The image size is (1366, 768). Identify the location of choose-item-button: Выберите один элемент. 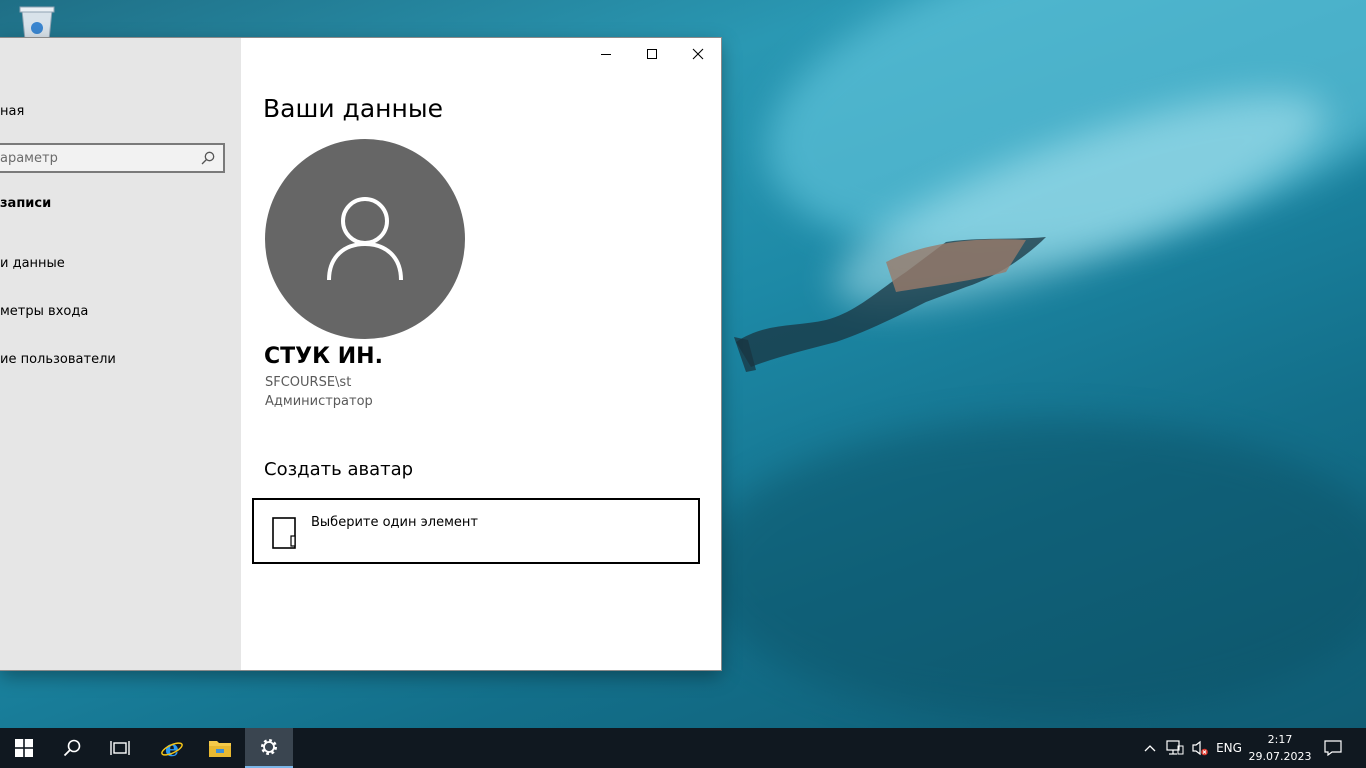
(476, 531).